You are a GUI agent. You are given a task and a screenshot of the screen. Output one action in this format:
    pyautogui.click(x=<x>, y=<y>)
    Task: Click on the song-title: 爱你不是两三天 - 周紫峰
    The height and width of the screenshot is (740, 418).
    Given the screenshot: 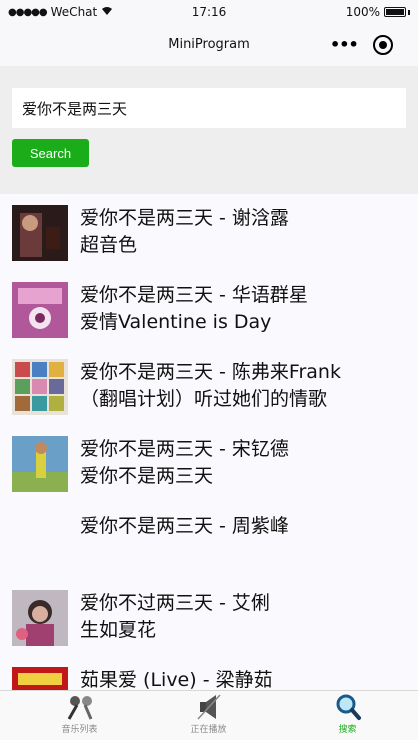 What is the action you would take?
    pyautogui.click(x=184, y=526)
    